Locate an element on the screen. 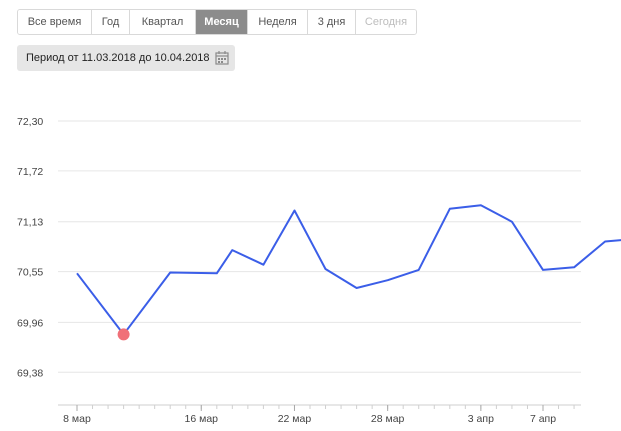  x-tick-label: 16 мар is located at coordinates (202, 419).